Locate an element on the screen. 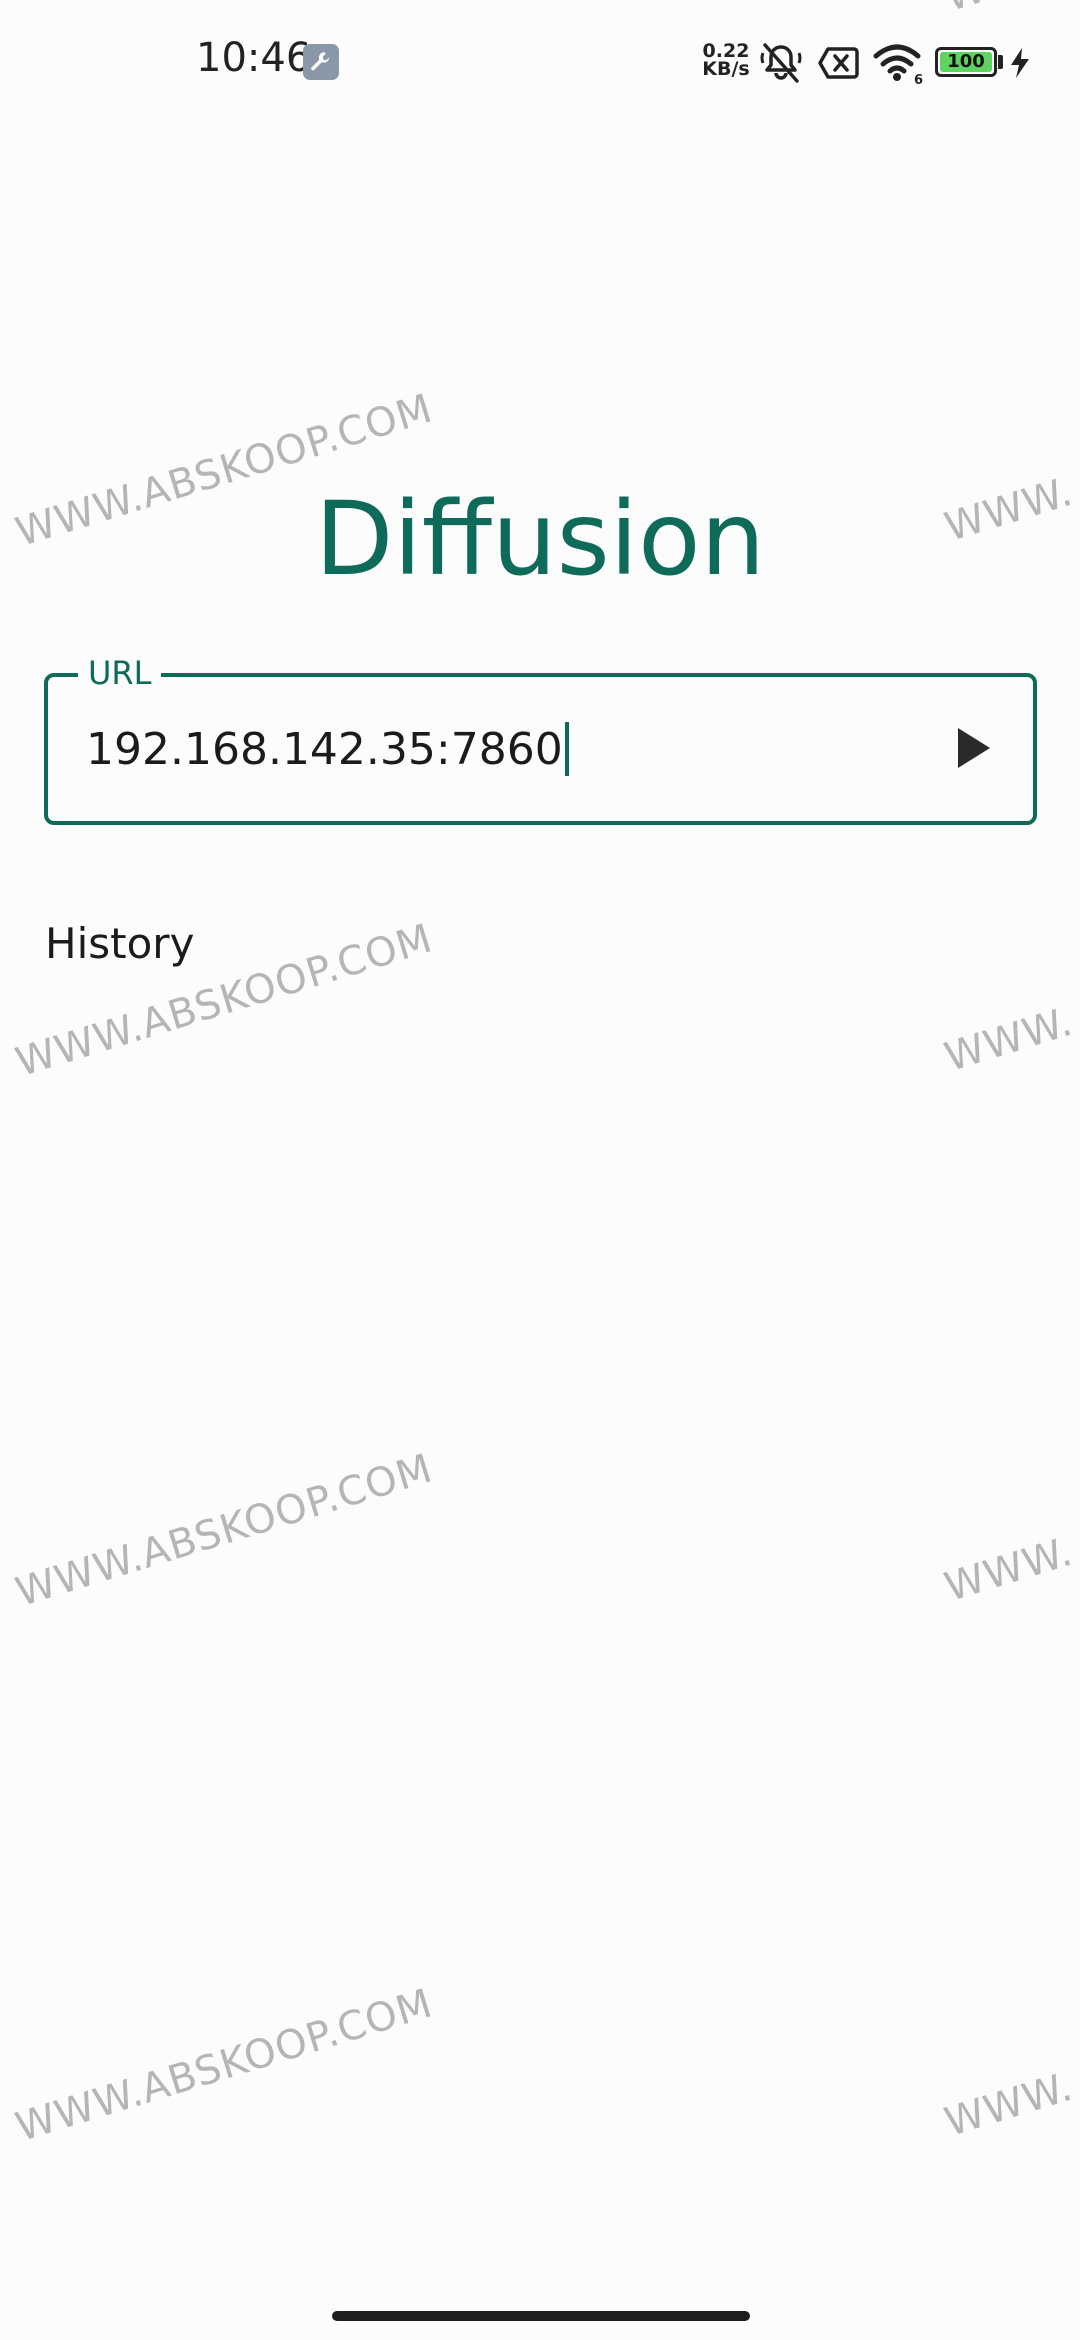 The width and height of the screenshot is (1080, 2340). wifi-icon: 6 is located at coordinates (898, 65).